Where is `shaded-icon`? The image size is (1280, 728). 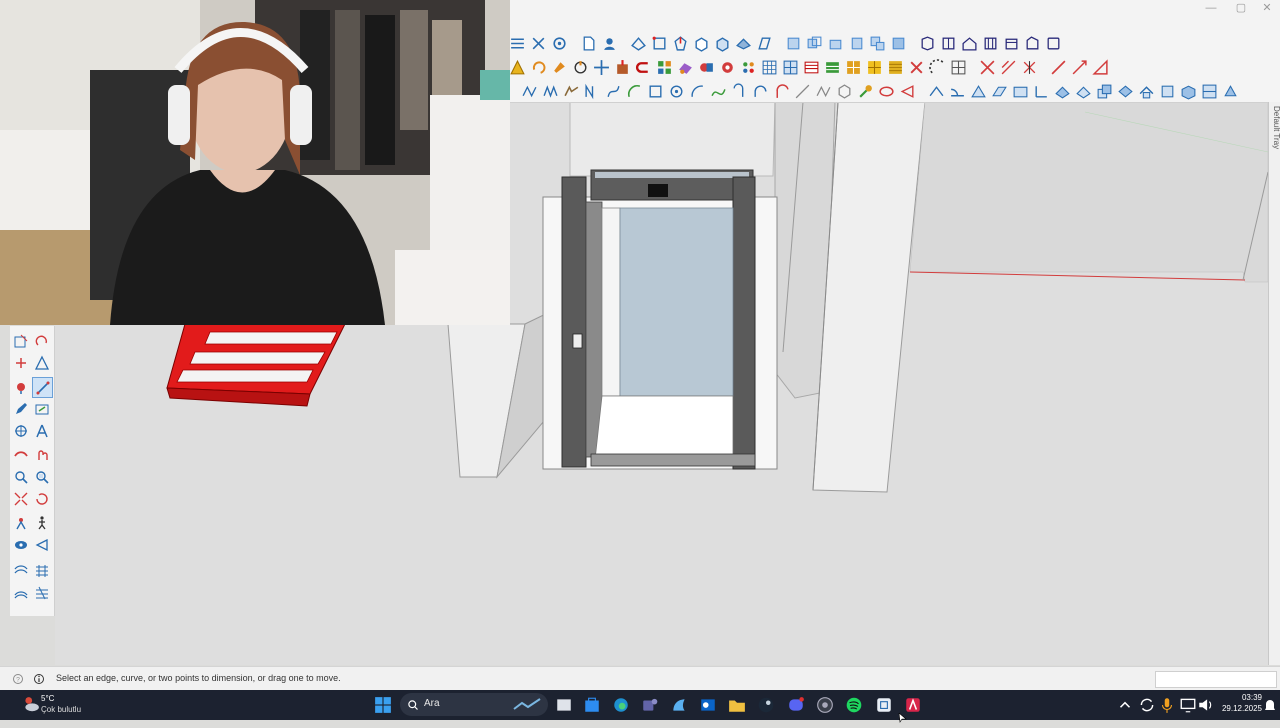 shaded-icon is located at coordinates (722, 43).